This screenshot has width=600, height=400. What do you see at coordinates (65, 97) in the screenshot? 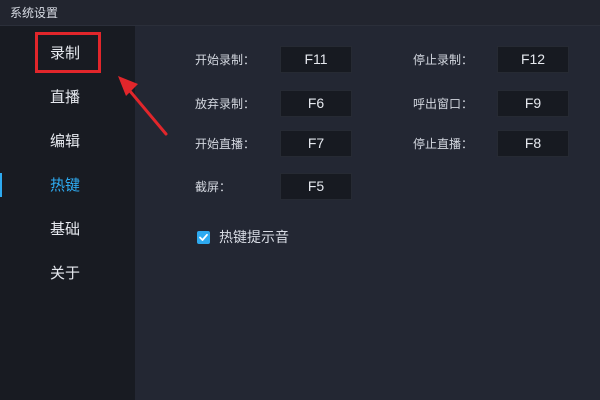
I see `sidebar-item-label: 直播` at bounding box center [65, 97].